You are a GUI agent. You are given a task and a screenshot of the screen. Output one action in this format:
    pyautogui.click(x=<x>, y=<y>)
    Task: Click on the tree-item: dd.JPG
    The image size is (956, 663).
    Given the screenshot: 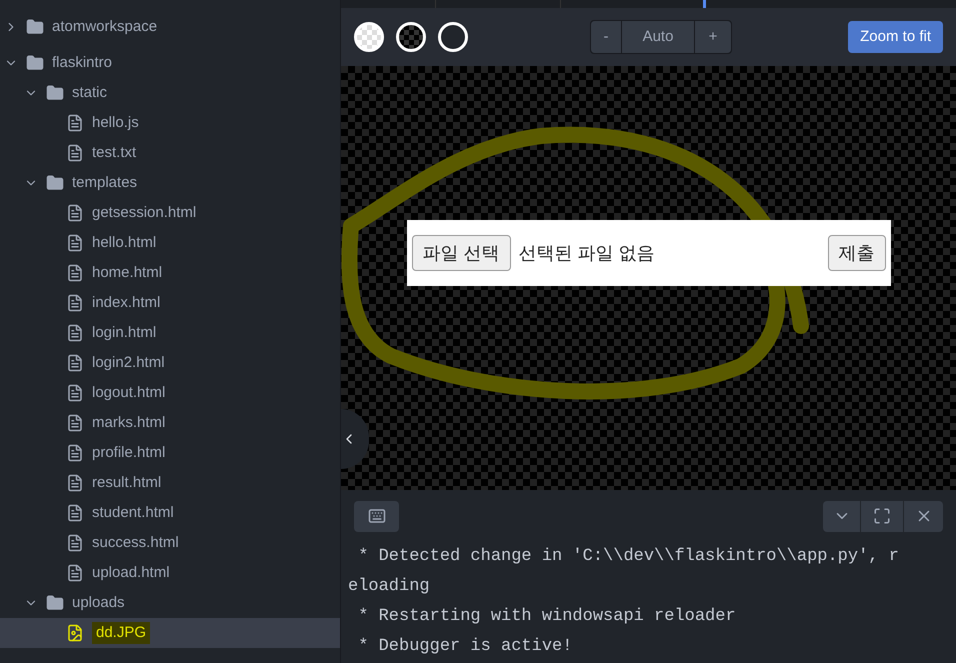 What is the action you would take?
    pyautogui.click(x=170, y=633)
    